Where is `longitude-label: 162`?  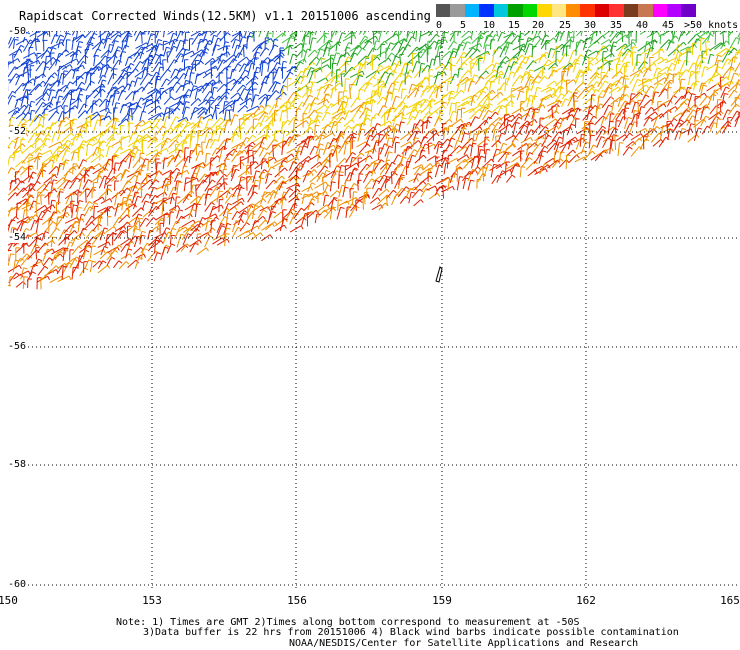 longitude-label: 162 is located at coordinates (586, 600).